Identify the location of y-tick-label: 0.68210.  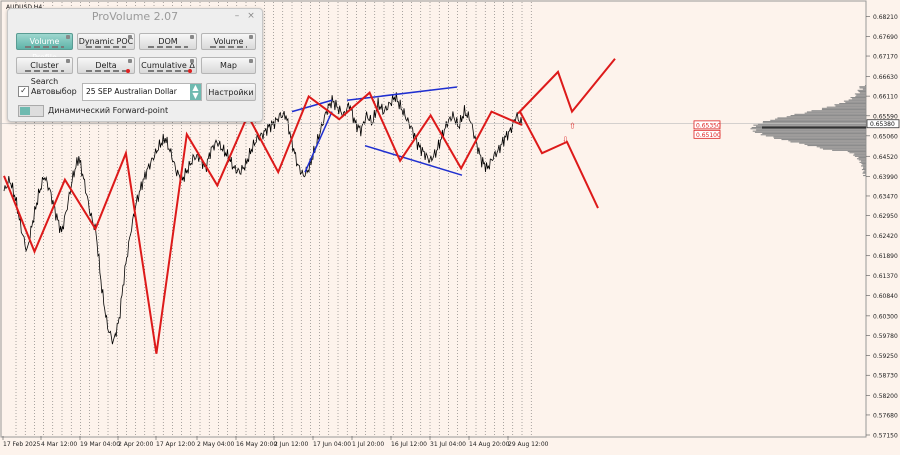
(885, 17).